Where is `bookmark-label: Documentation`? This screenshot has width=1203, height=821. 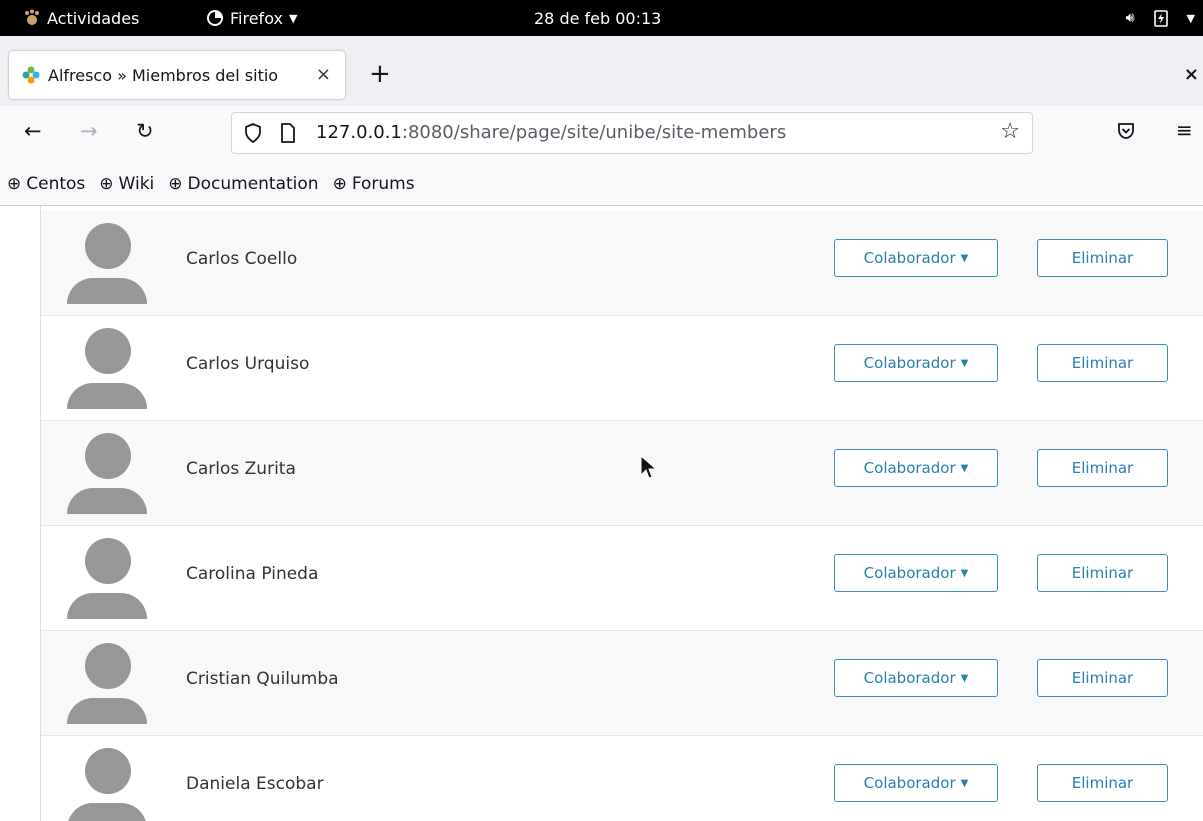
bookmark-label: Documentation is located at coordinates (253, 183).